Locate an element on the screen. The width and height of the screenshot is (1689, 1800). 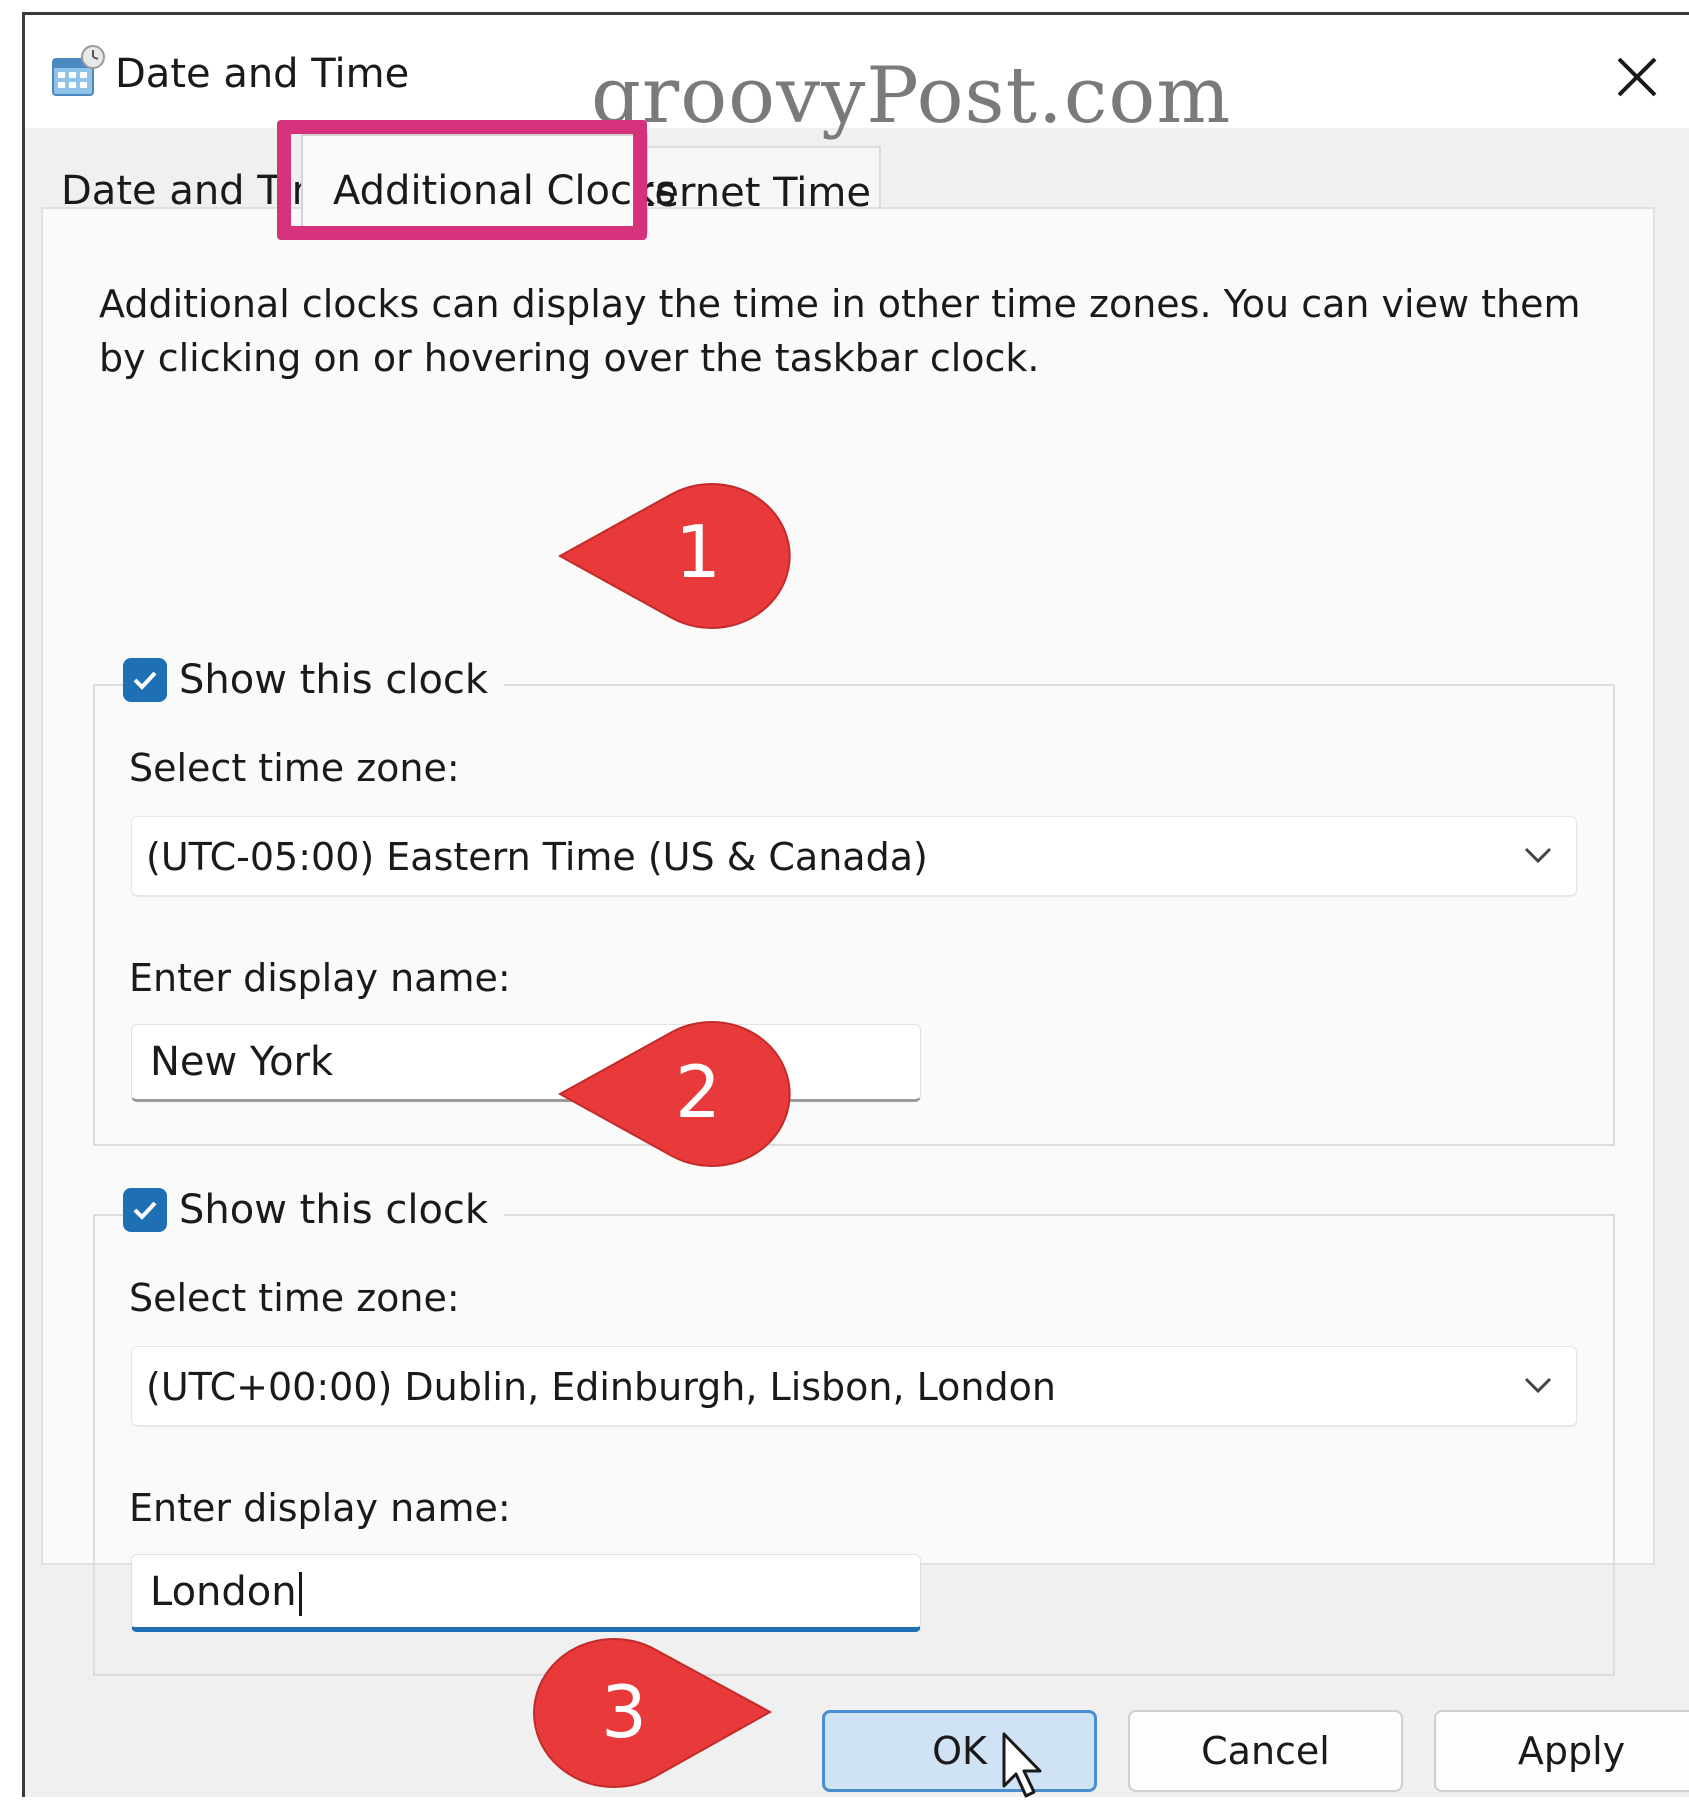
display-name-value-2: London is located at coordinates (226, 1592).